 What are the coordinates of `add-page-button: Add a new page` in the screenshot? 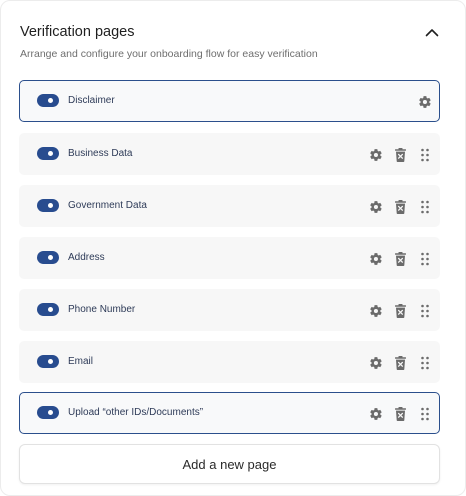 It's located at (229, 464).